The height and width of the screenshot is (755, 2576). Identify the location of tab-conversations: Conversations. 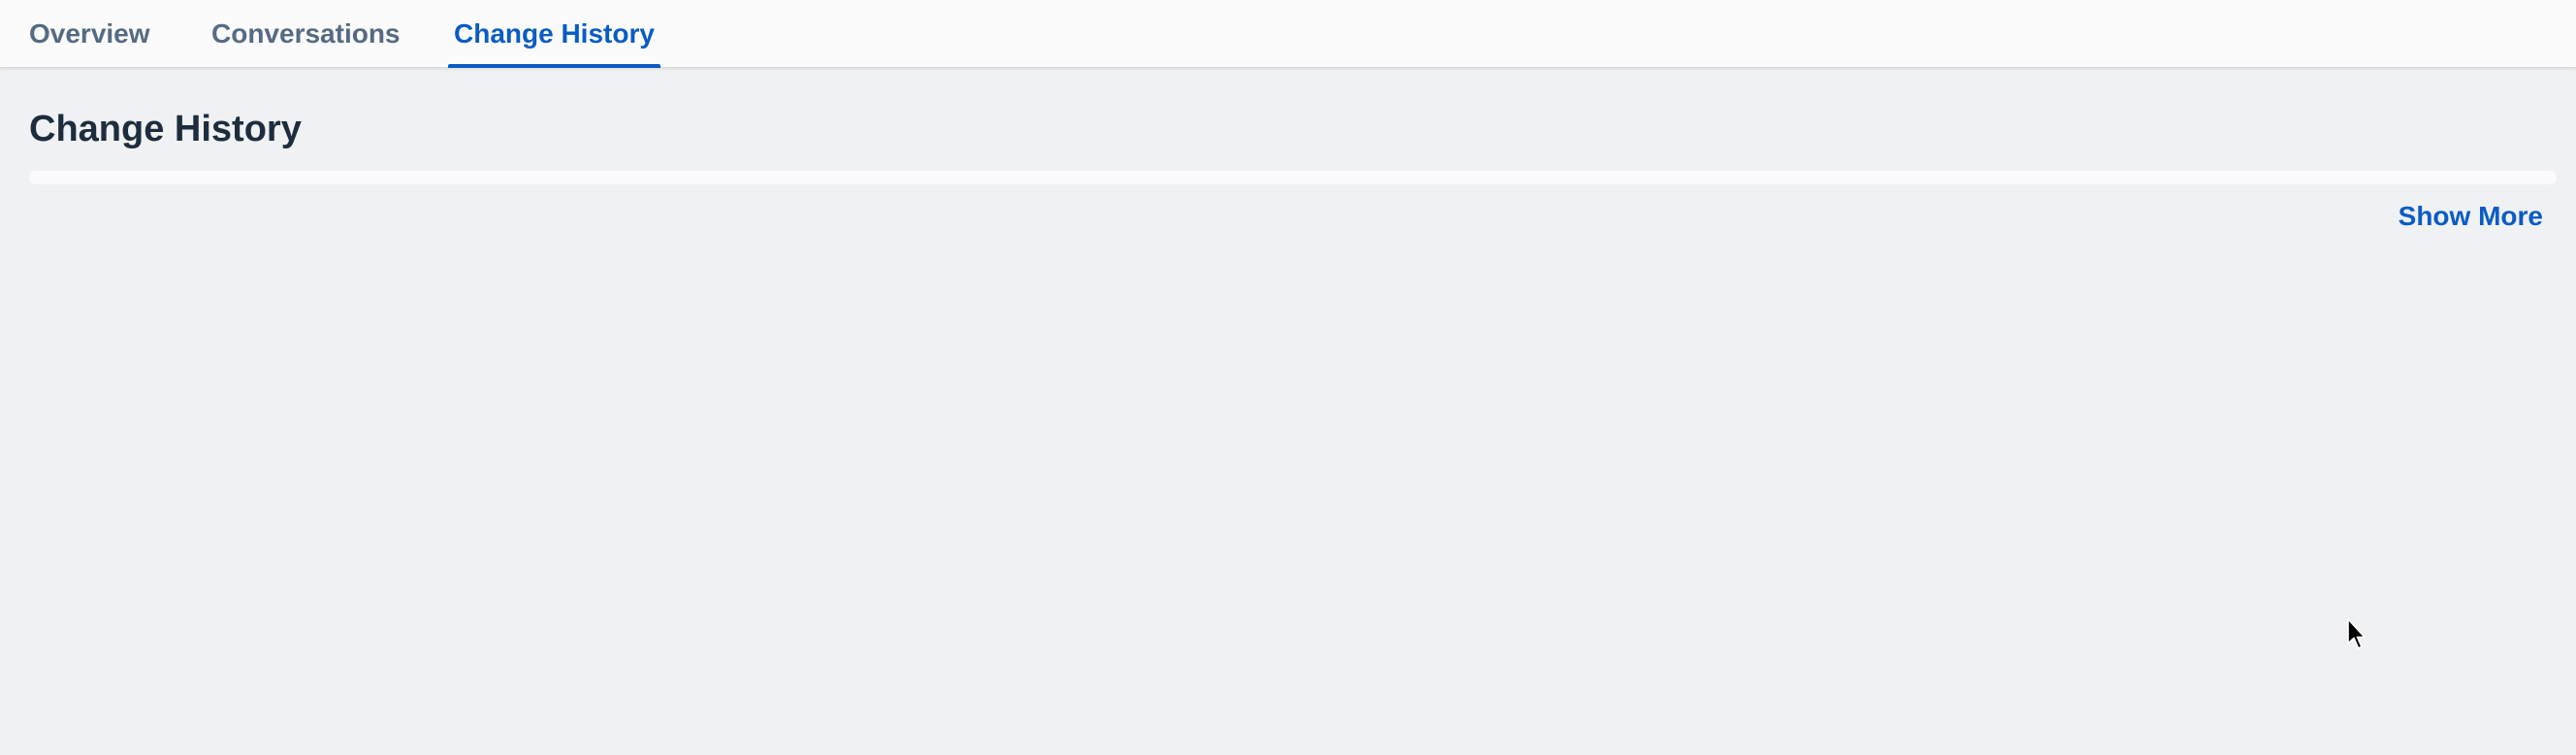
(306, 34).